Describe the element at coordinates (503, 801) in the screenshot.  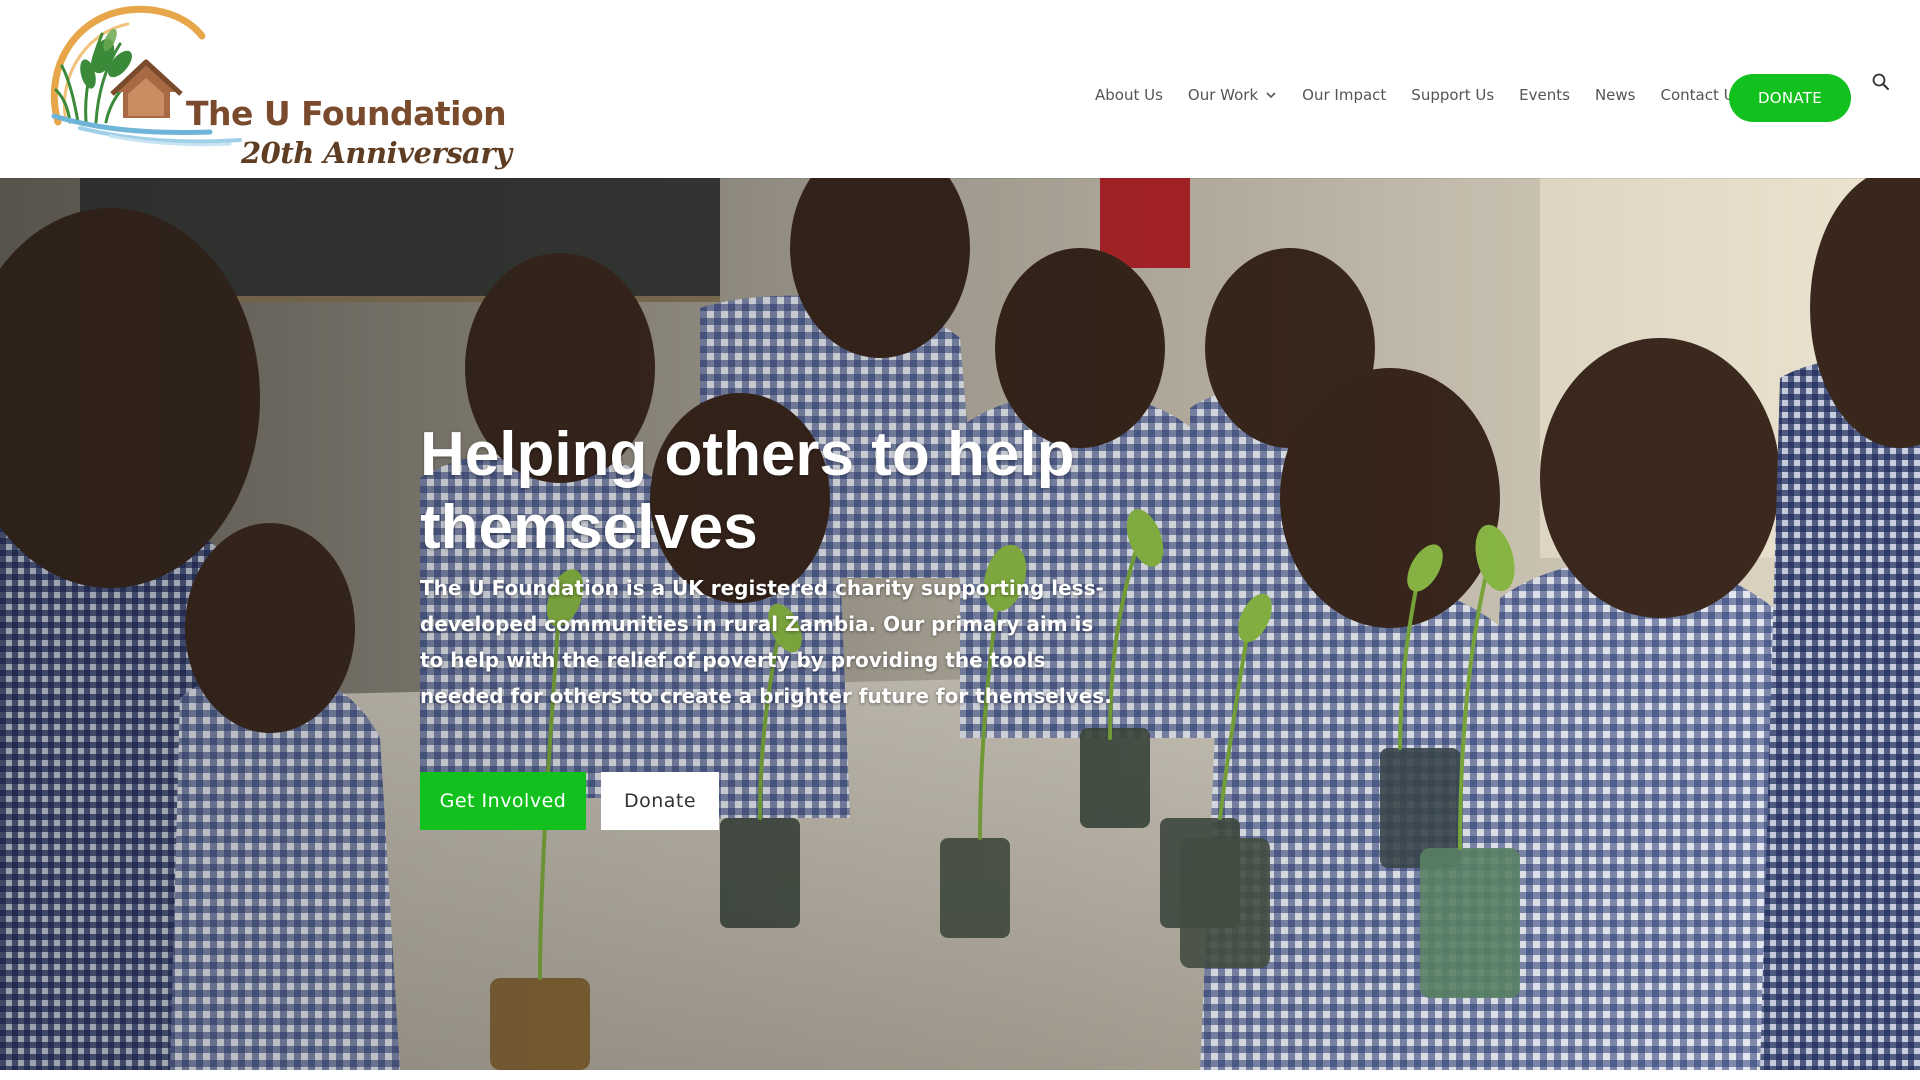
I see `get-involved-button: Get Involved` at that location.